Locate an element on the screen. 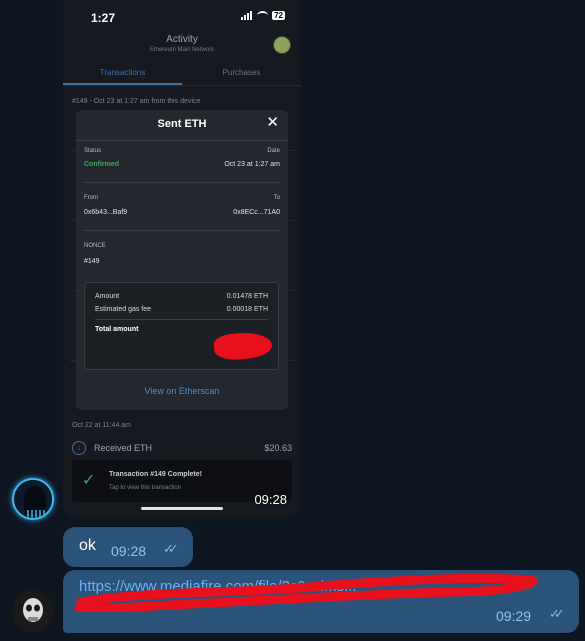 This screenshot has width=585, height=641. message-bubble: ok 09:28 ✓✓ is located at coordinates (128, 547).